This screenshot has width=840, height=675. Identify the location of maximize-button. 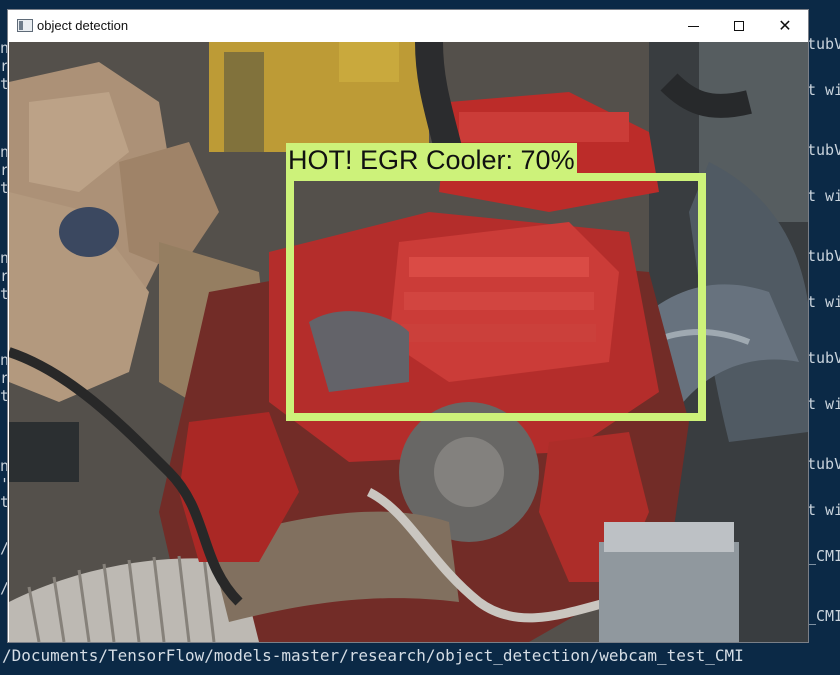
(739, 26).